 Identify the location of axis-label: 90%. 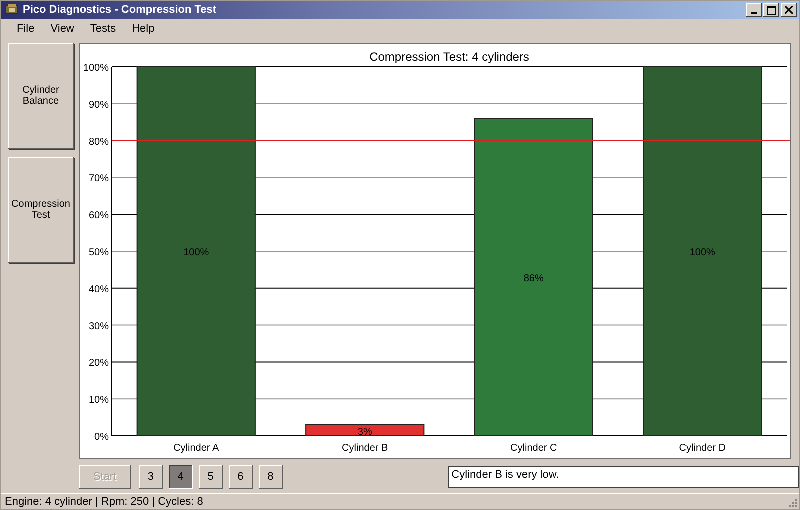
(98, 105).